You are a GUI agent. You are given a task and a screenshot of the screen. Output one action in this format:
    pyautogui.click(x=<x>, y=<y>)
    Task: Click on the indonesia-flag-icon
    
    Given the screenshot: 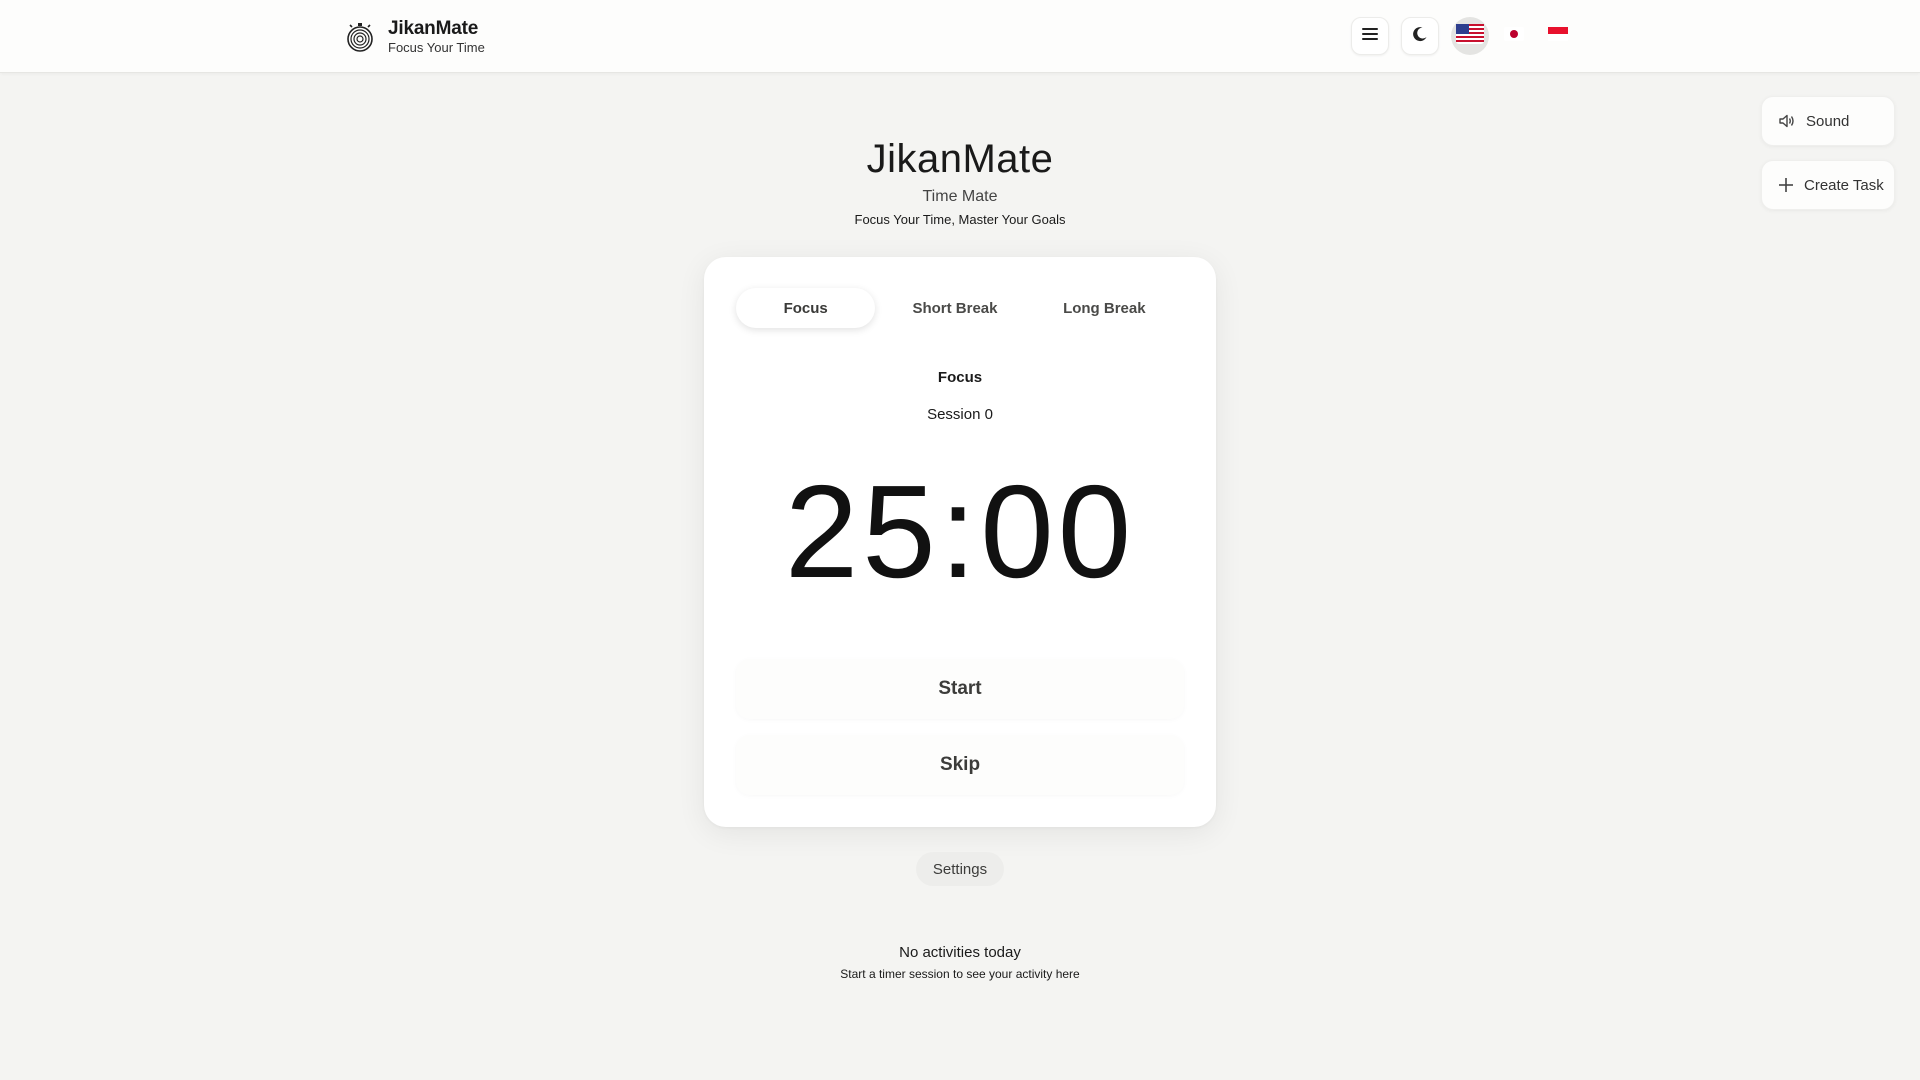 What is the action you would take?
    pyautogui.click(x=1558, y=36)
    